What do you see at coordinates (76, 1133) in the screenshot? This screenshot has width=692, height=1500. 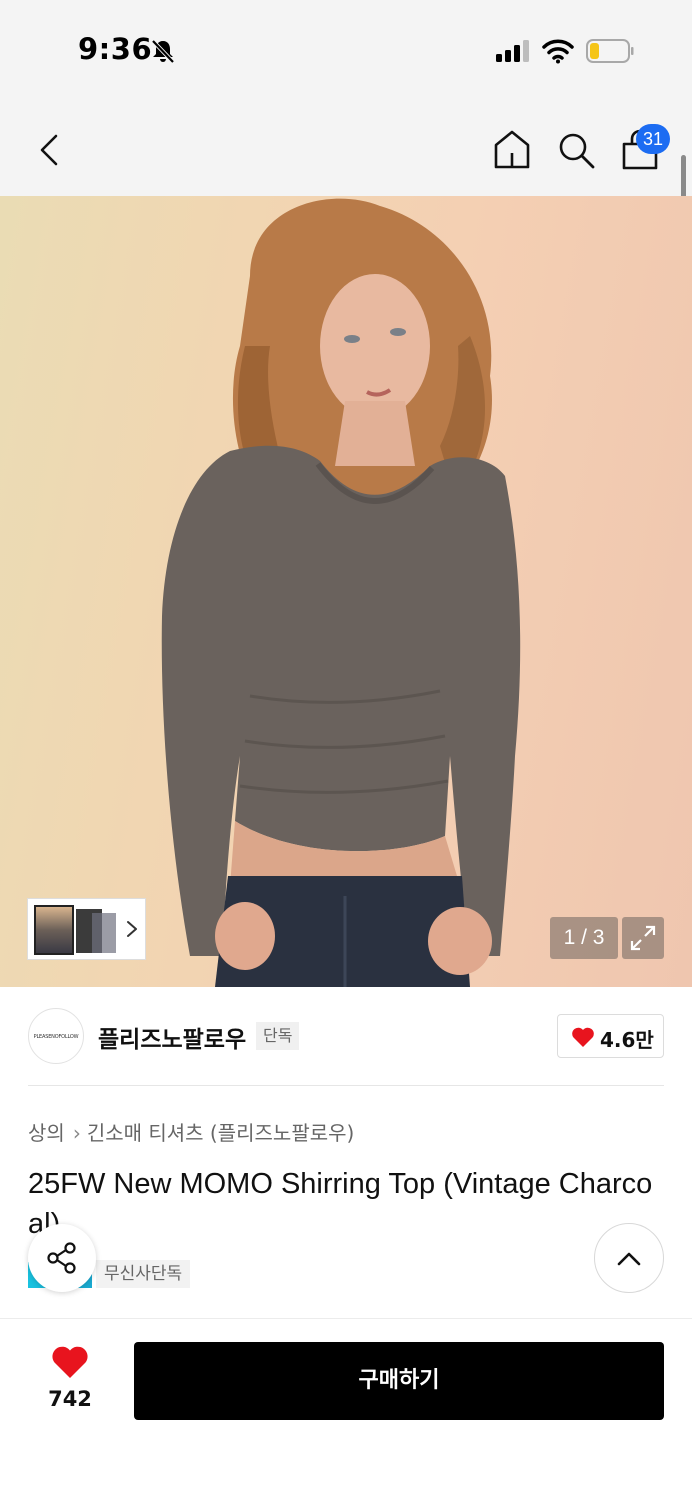 I see `chevron-right-icon: ›` at bounding box center [76, 1133].